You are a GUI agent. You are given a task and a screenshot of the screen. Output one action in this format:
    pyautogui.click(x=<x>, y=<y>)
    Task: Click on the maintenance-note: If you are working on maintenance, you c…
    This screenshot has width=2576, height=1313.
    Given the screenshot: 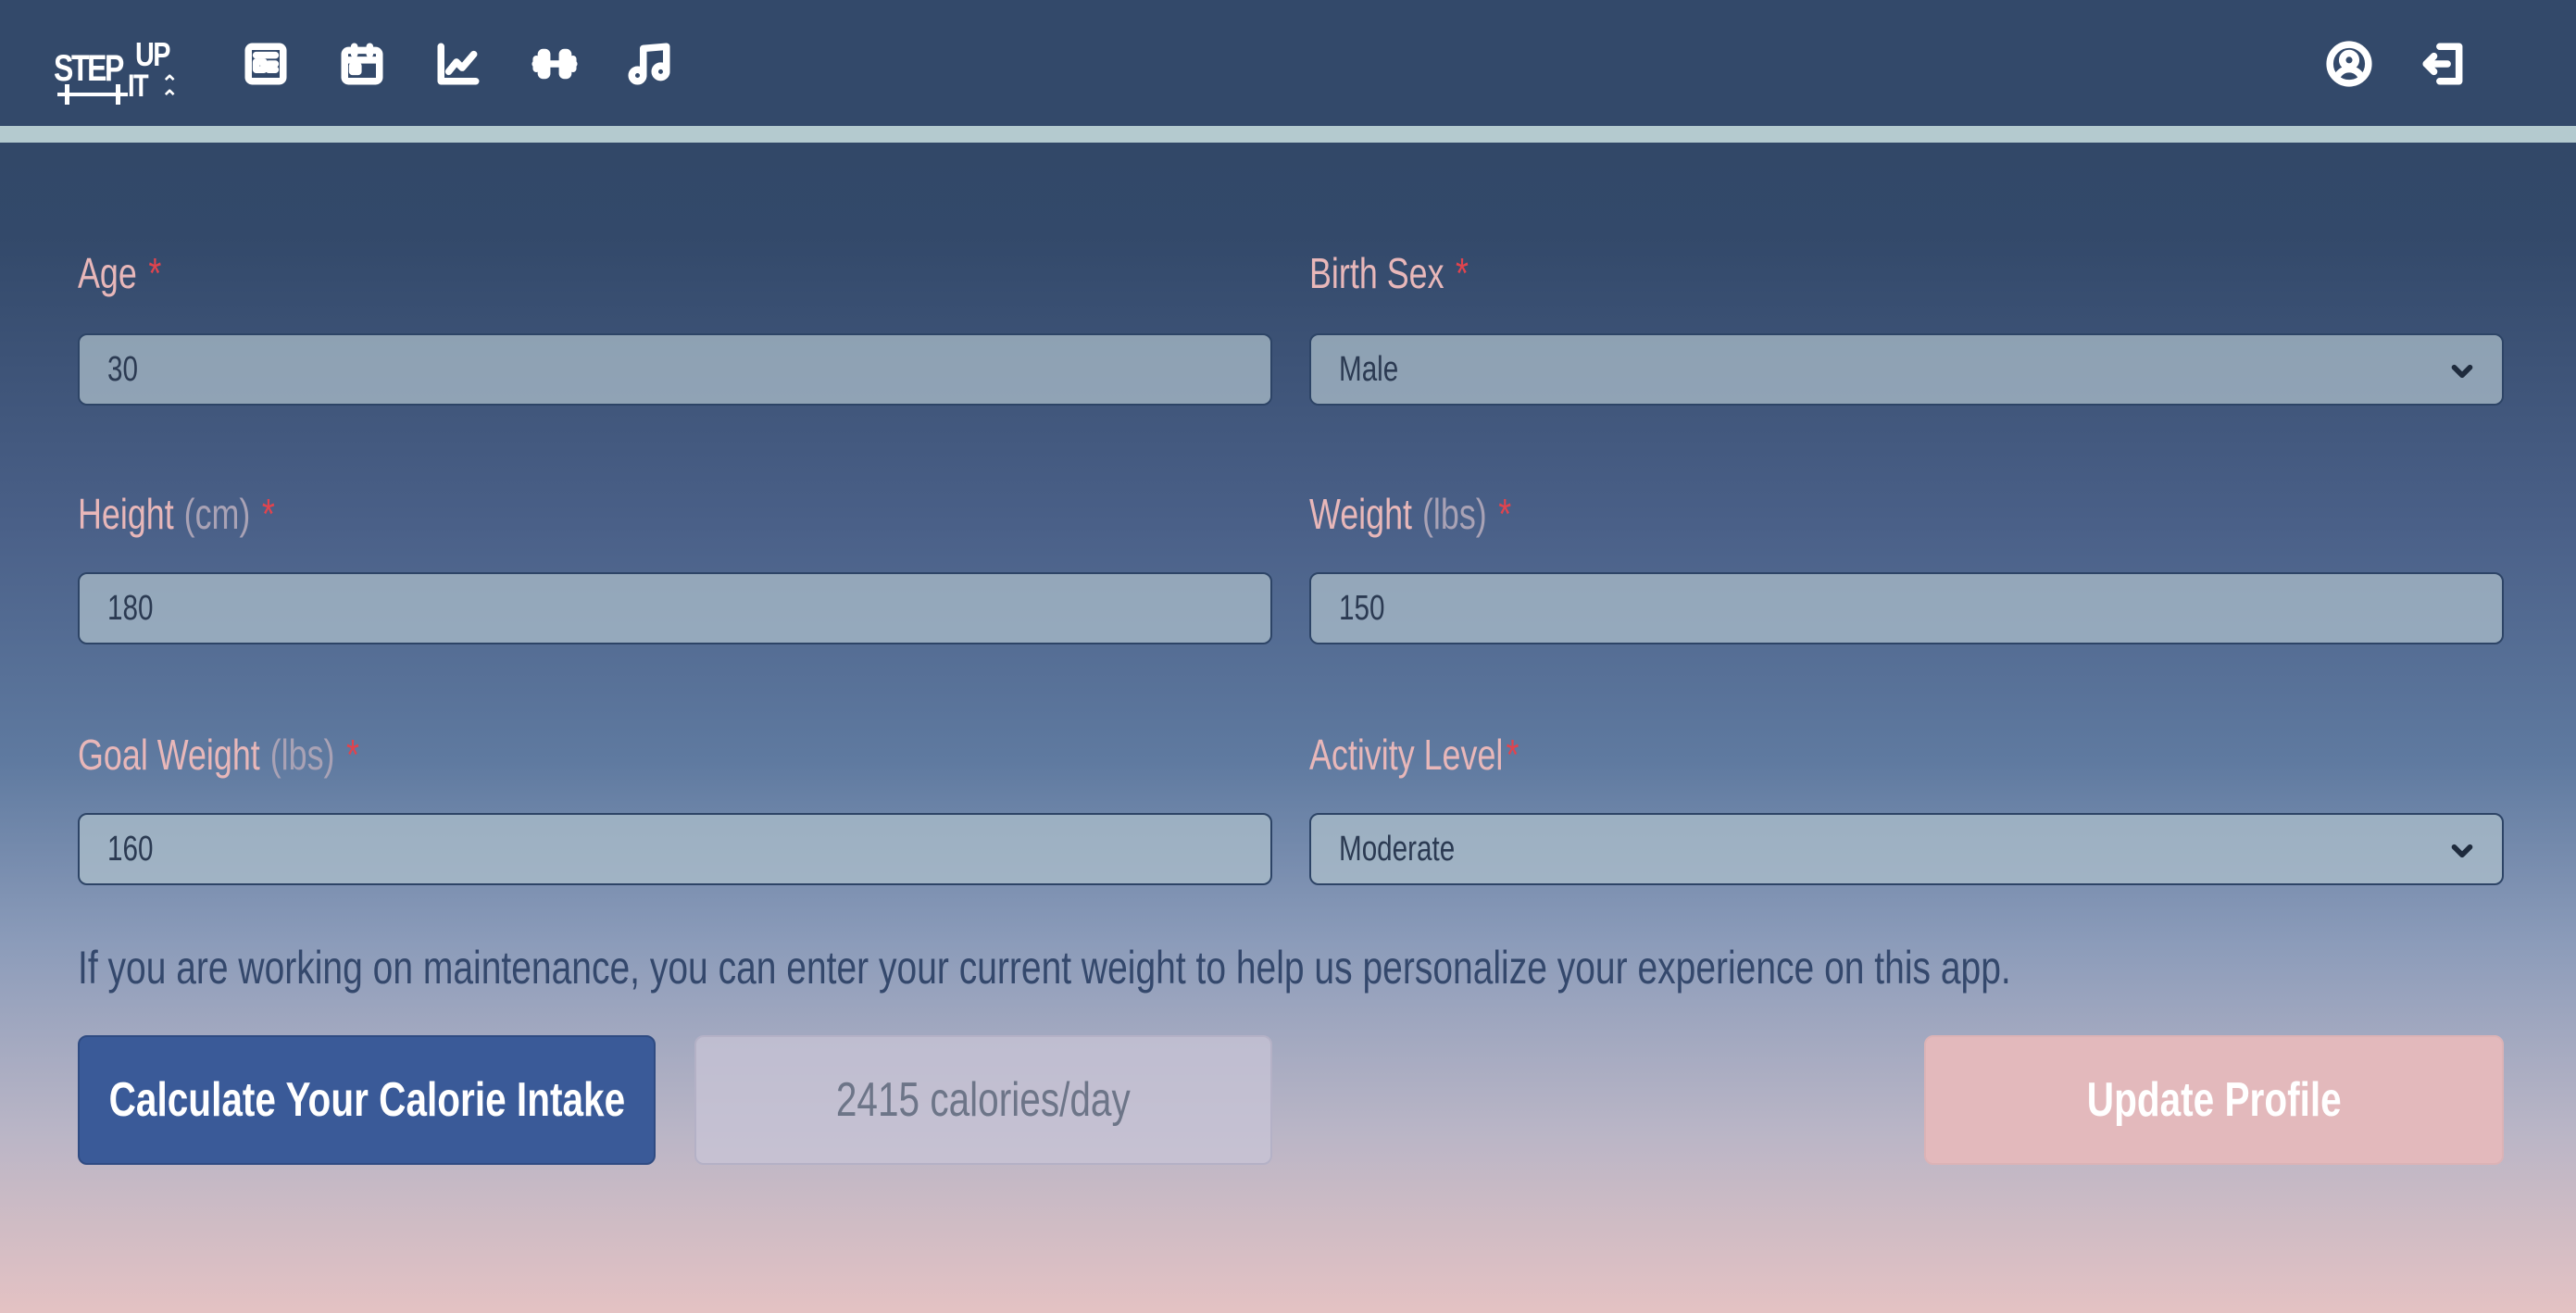 What is the action you would take?
    pyautogui.click(x=1044, y=968)
    